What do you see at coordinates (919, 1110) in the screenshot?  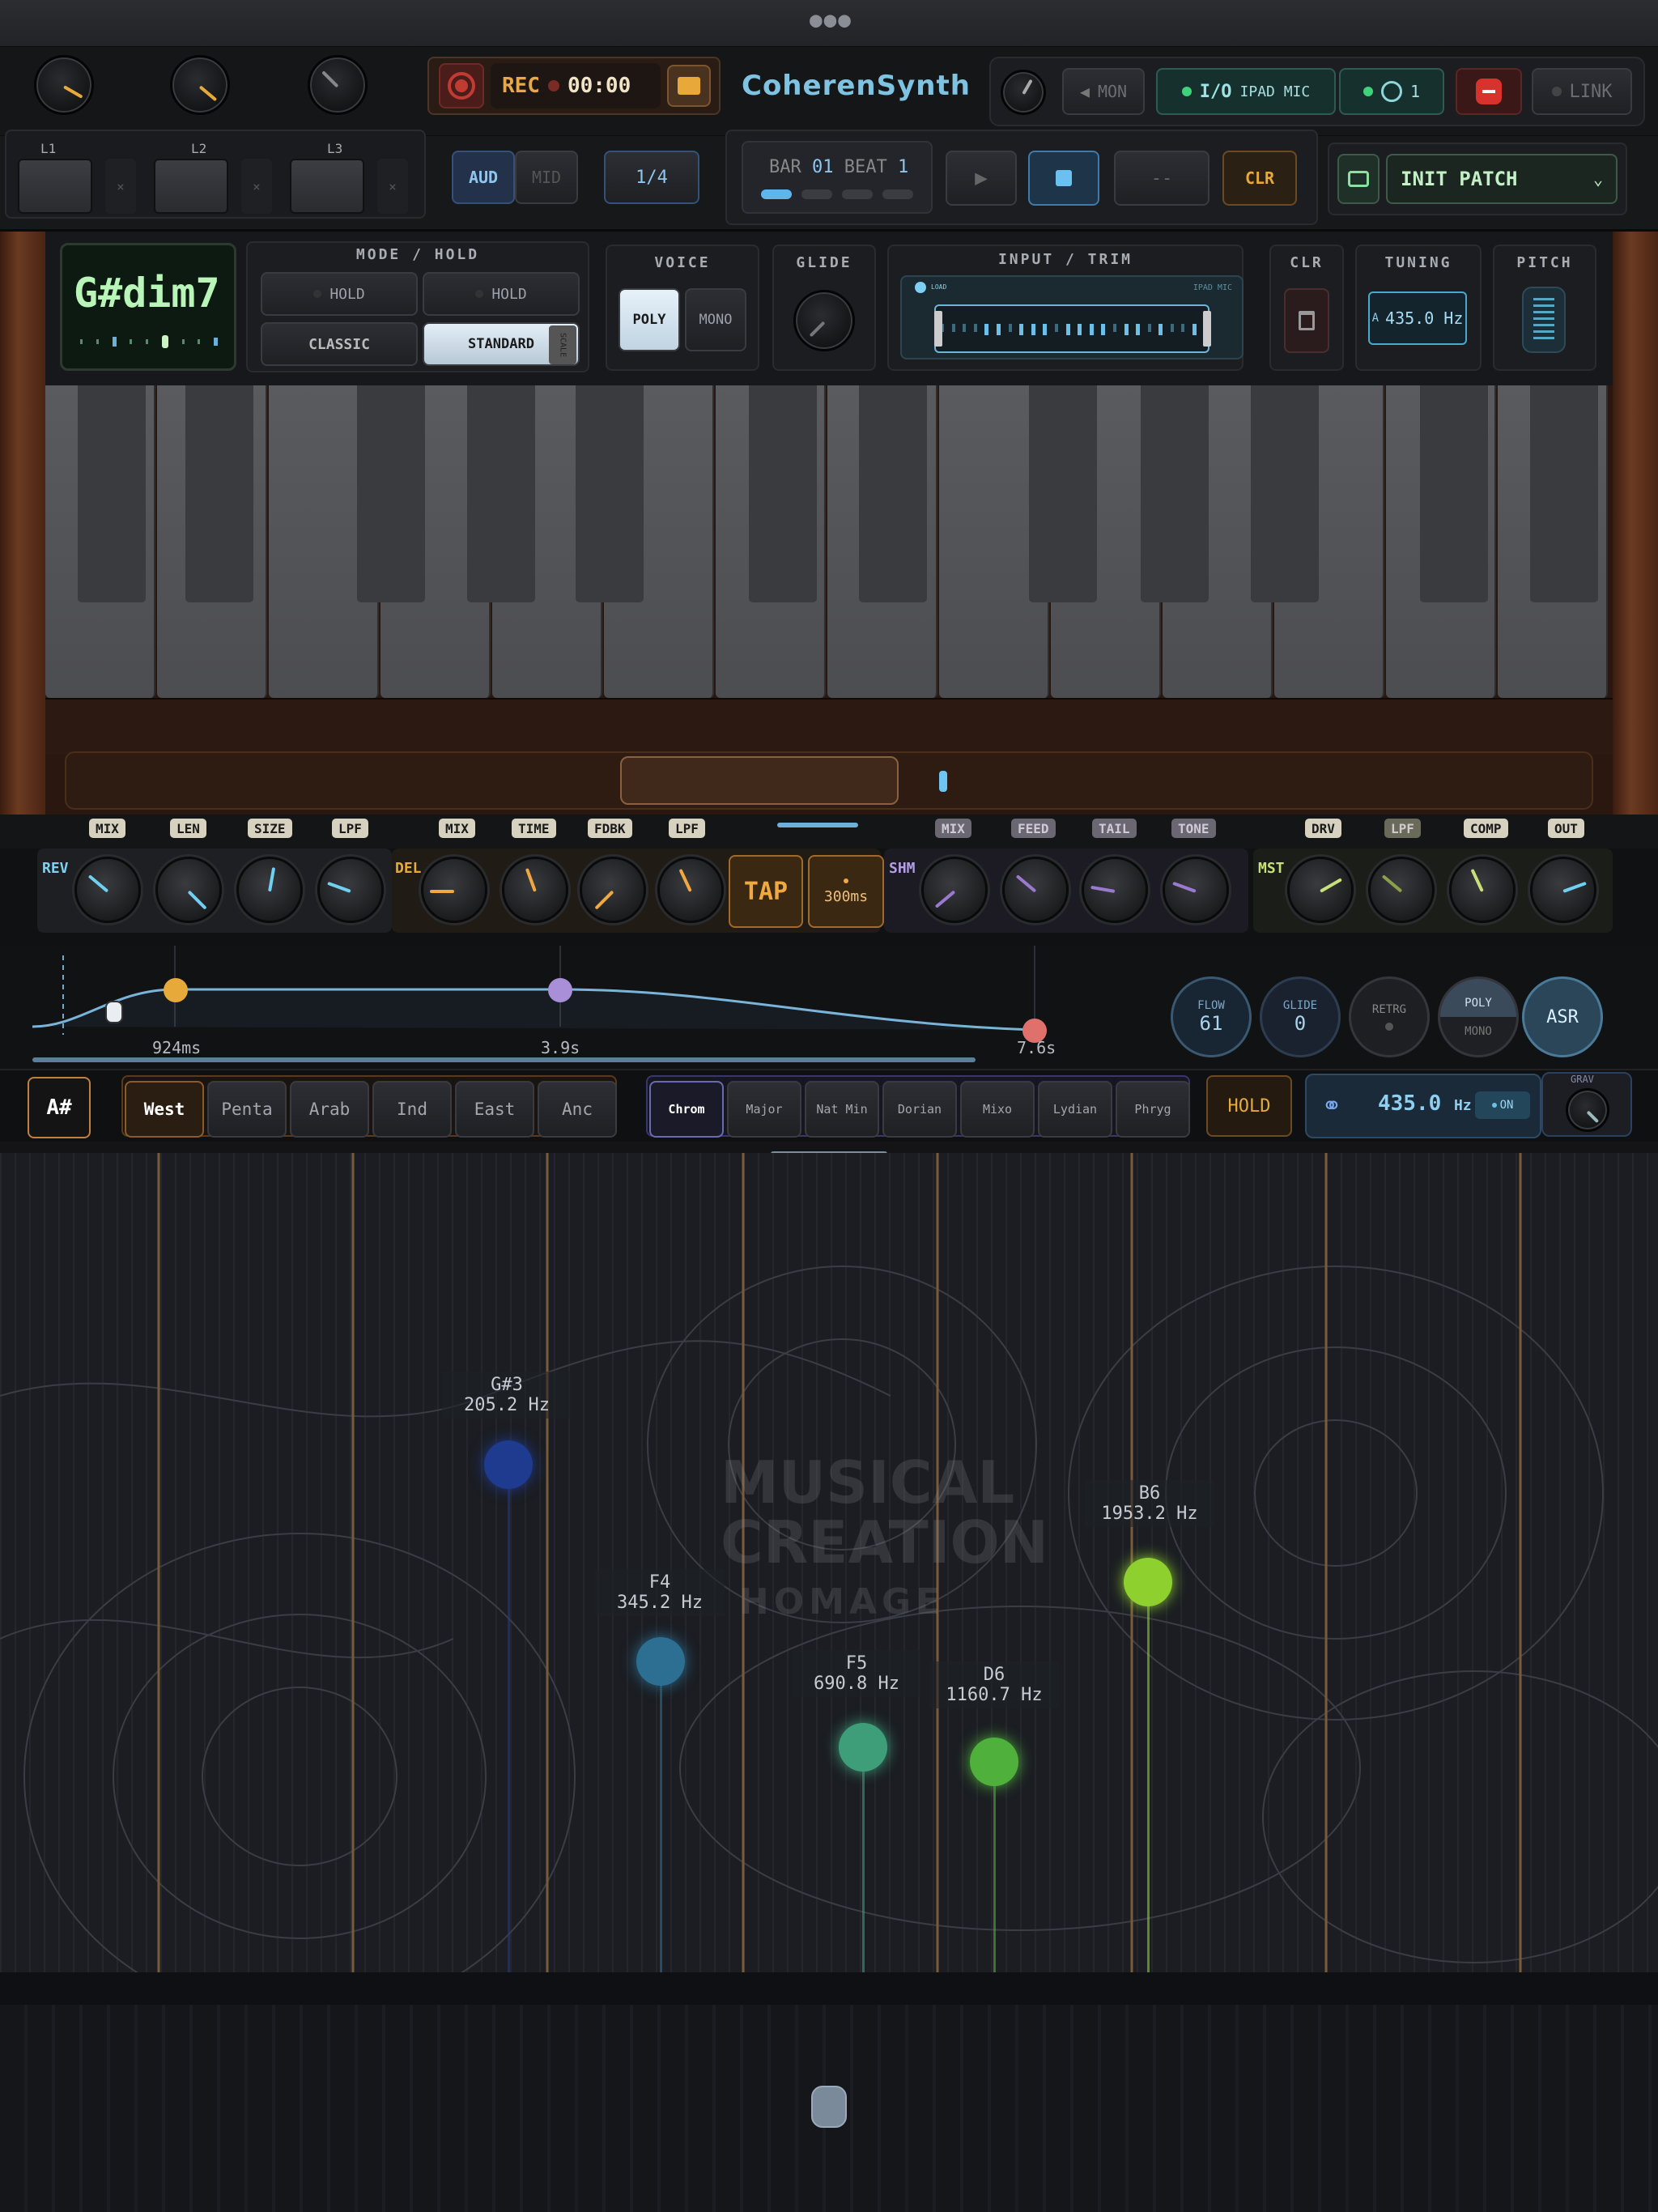 I see `mode-button: Dorian` at bounding box center [919, 1110].